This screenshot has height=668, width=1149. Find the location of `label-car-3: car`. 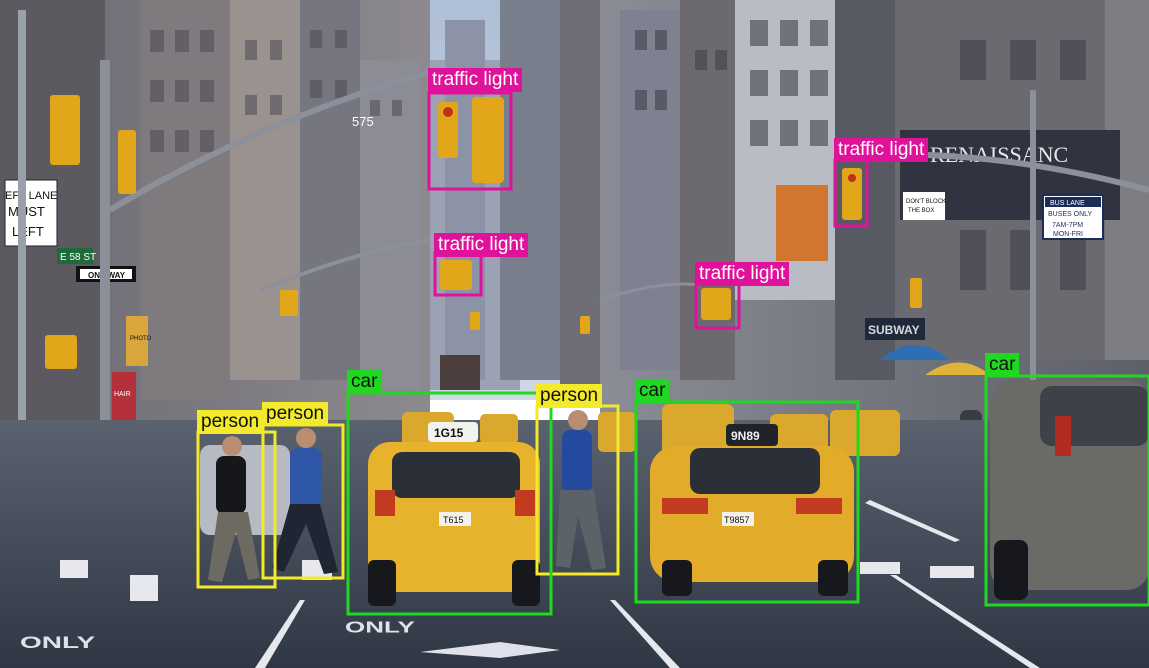

label-car-3: car is located at coordinates (1002, 365).